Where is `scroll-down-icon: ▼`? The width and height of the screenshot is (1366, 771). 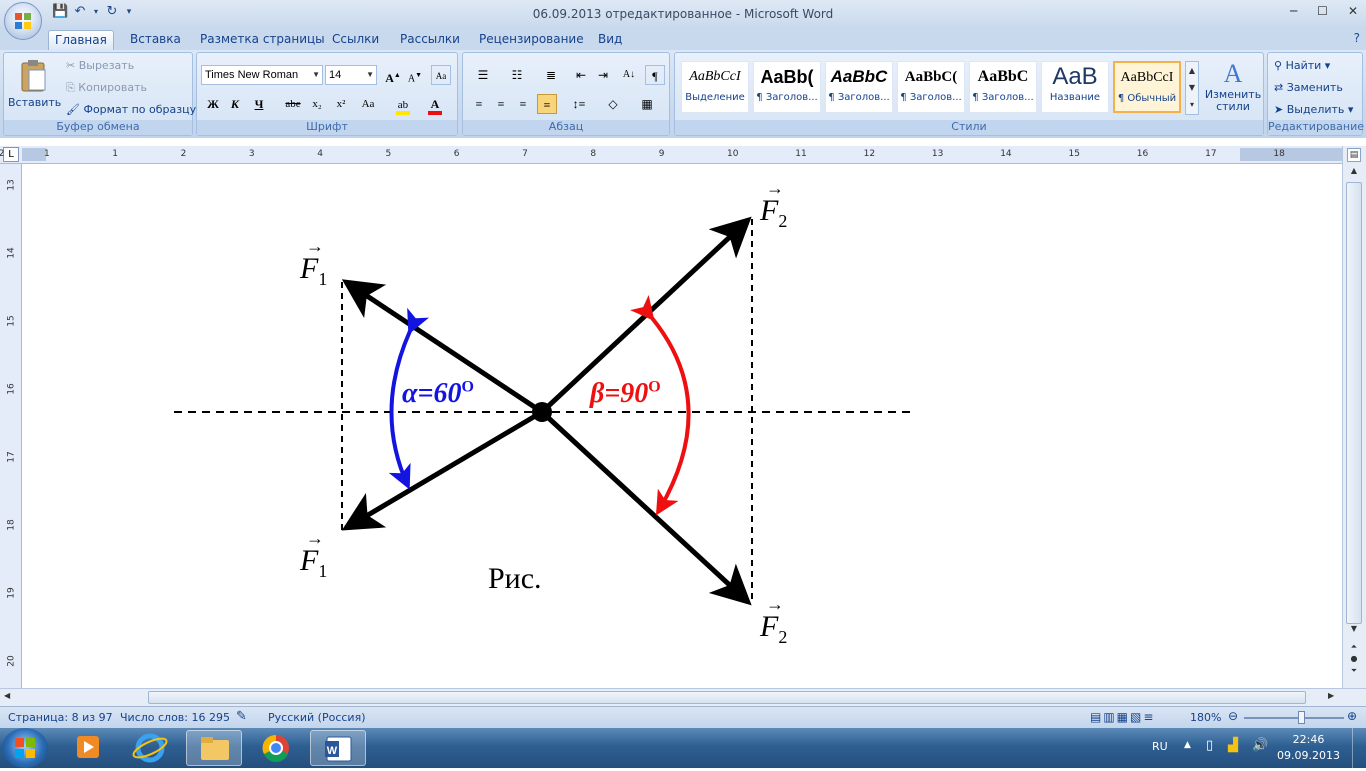
scroll-down-icon: ▼ is located at coordinates (1354, 631).